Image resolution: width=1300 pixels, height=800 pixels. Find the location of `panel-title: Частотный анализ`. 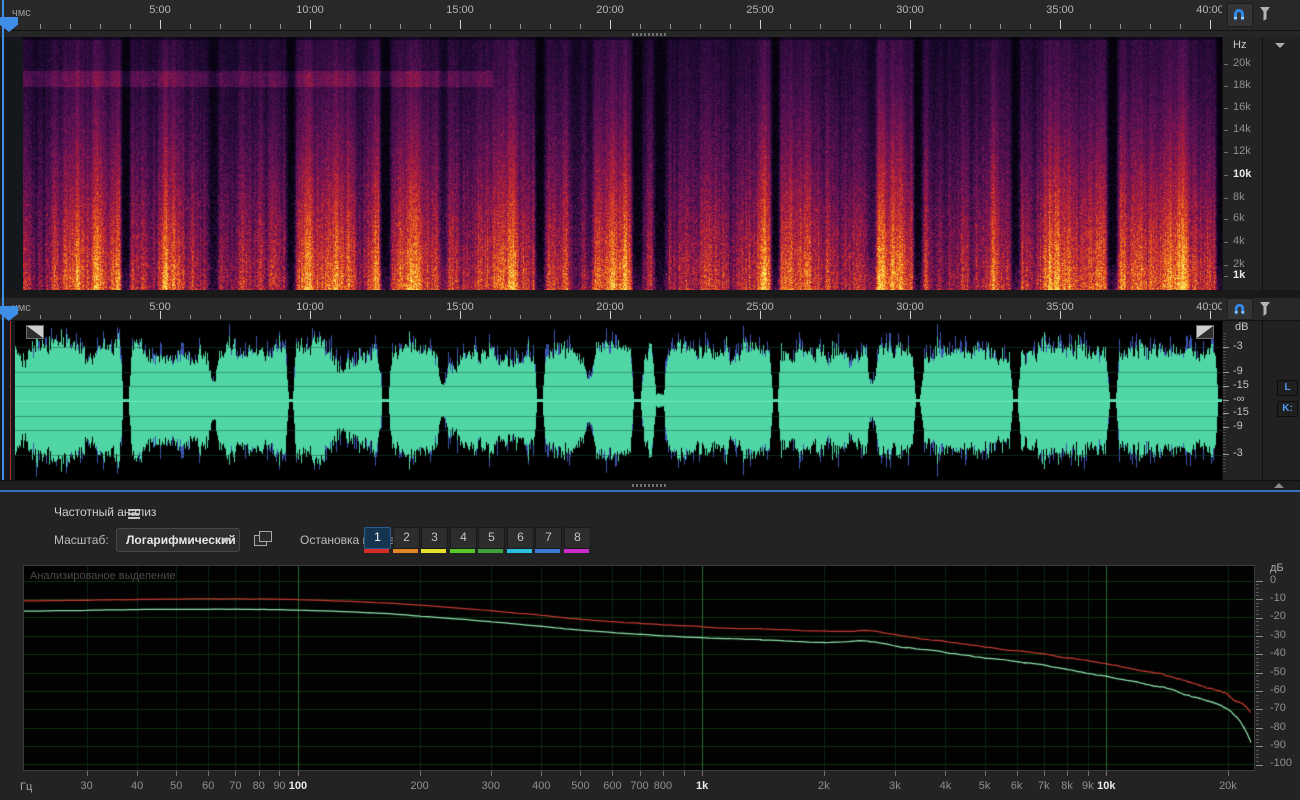

panel-title: Частотный анализ is located at coordinates (105, 512).